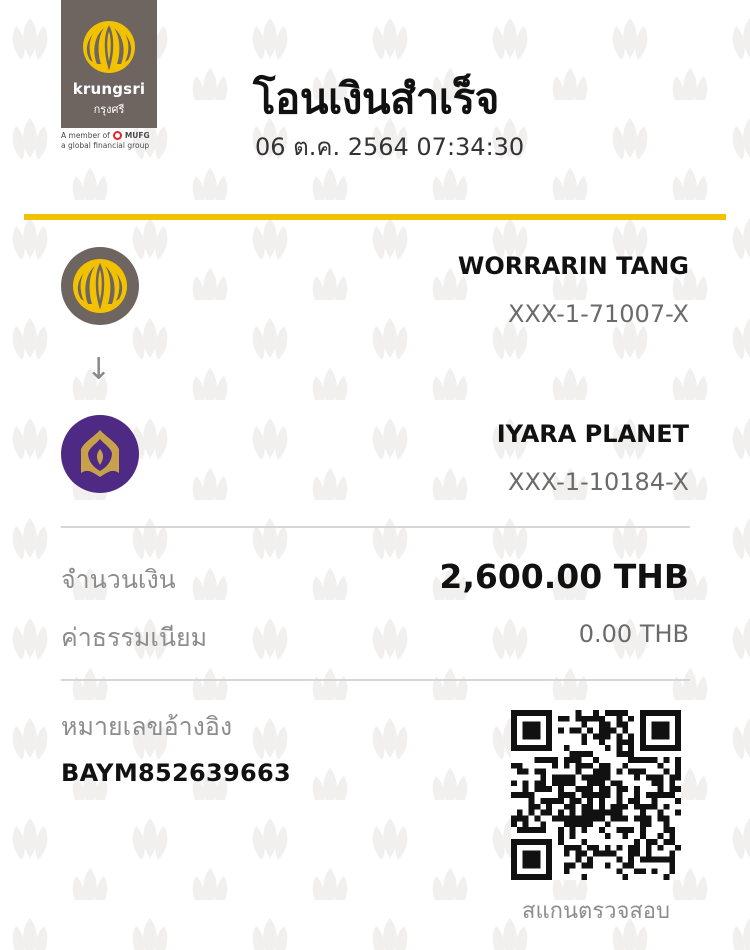  Describe the element at coordinates (147, 726) in the screenshot. I see `reference-label: หมายเลขอ้างอิง` at that location.